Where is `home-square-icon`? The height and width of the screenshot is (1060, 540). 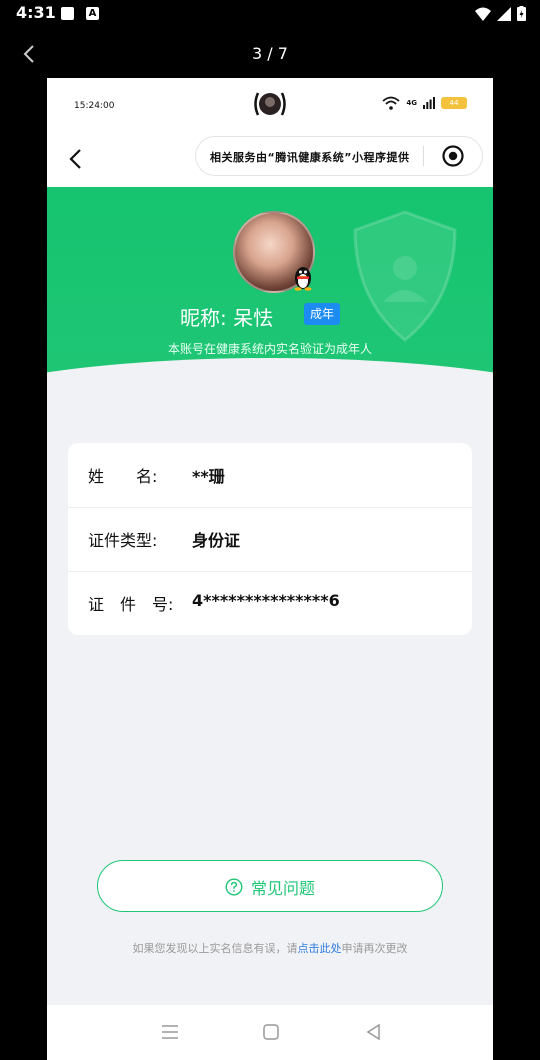 home-square-icon is located at coordinates (271, 1032).